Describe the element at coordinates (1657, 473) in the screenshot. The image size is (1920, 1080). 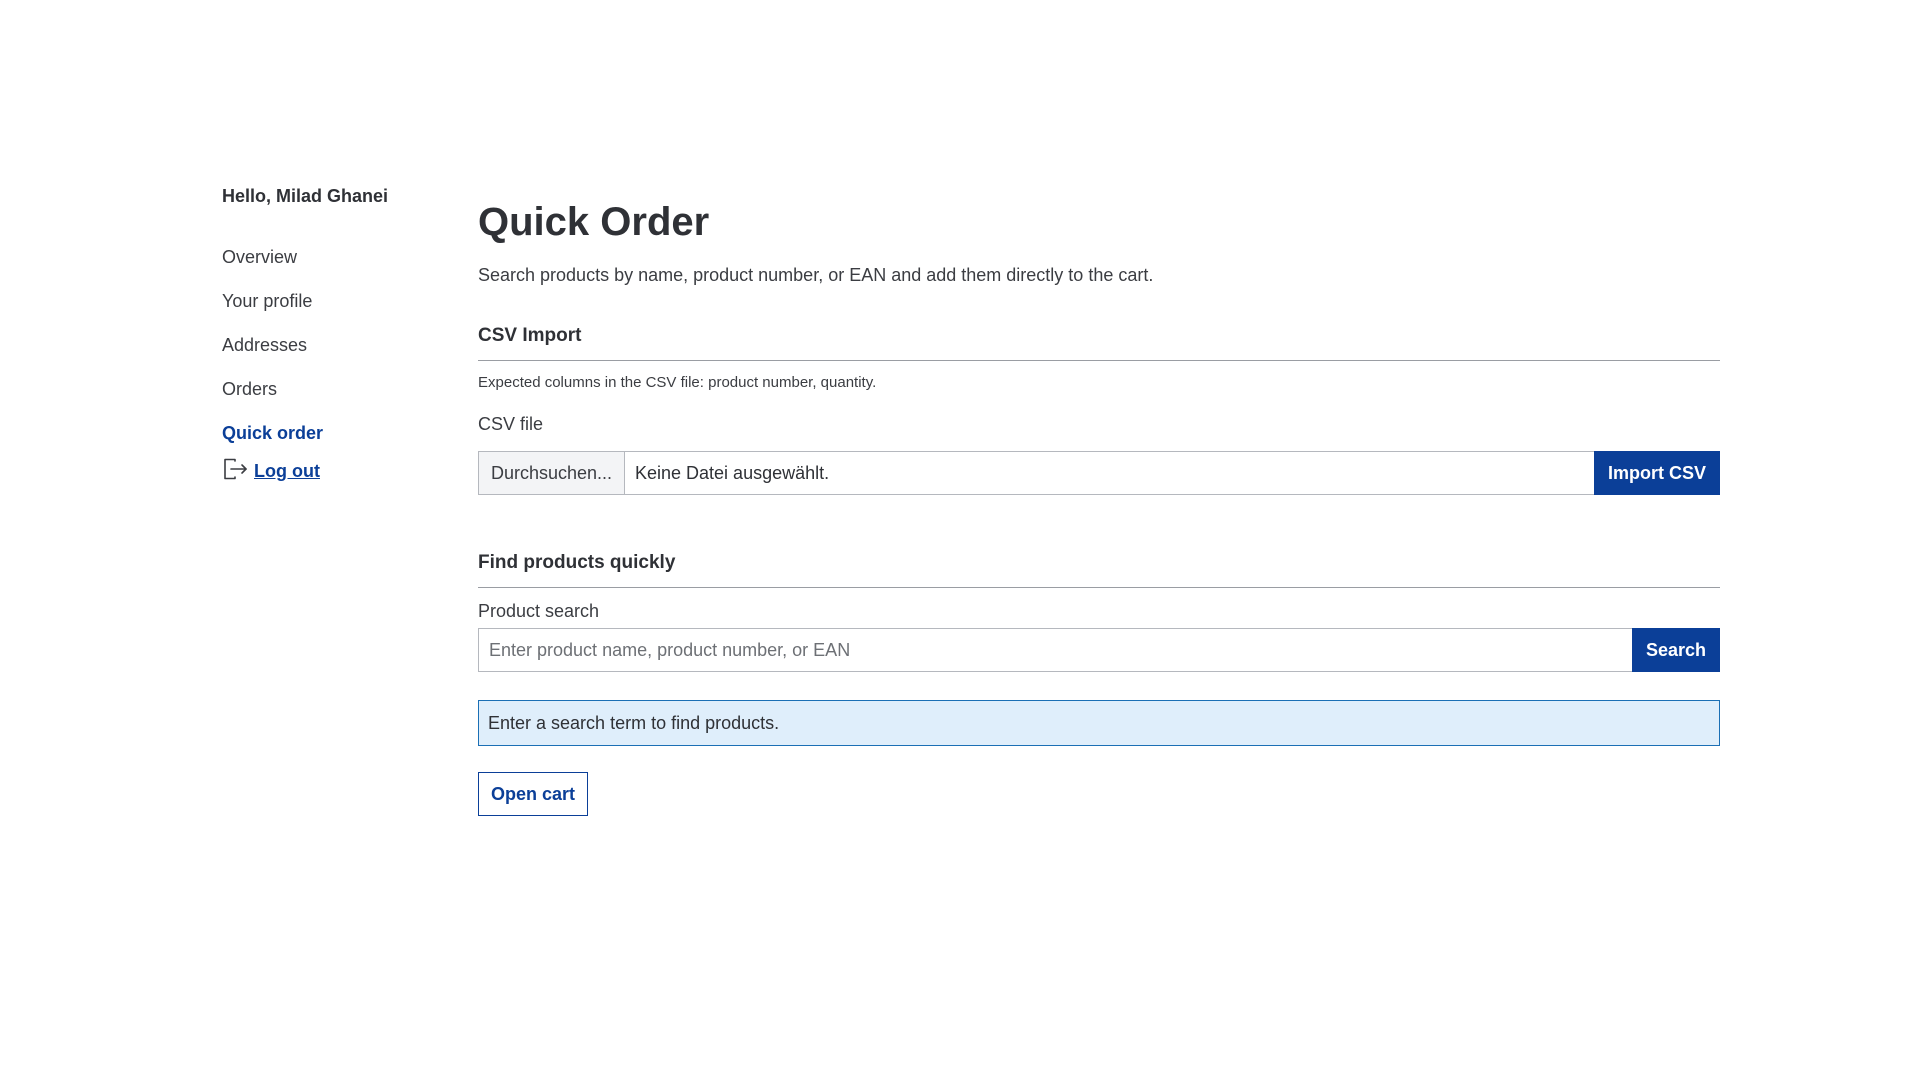
I see `import-csv-button: Import CSV` at that location.